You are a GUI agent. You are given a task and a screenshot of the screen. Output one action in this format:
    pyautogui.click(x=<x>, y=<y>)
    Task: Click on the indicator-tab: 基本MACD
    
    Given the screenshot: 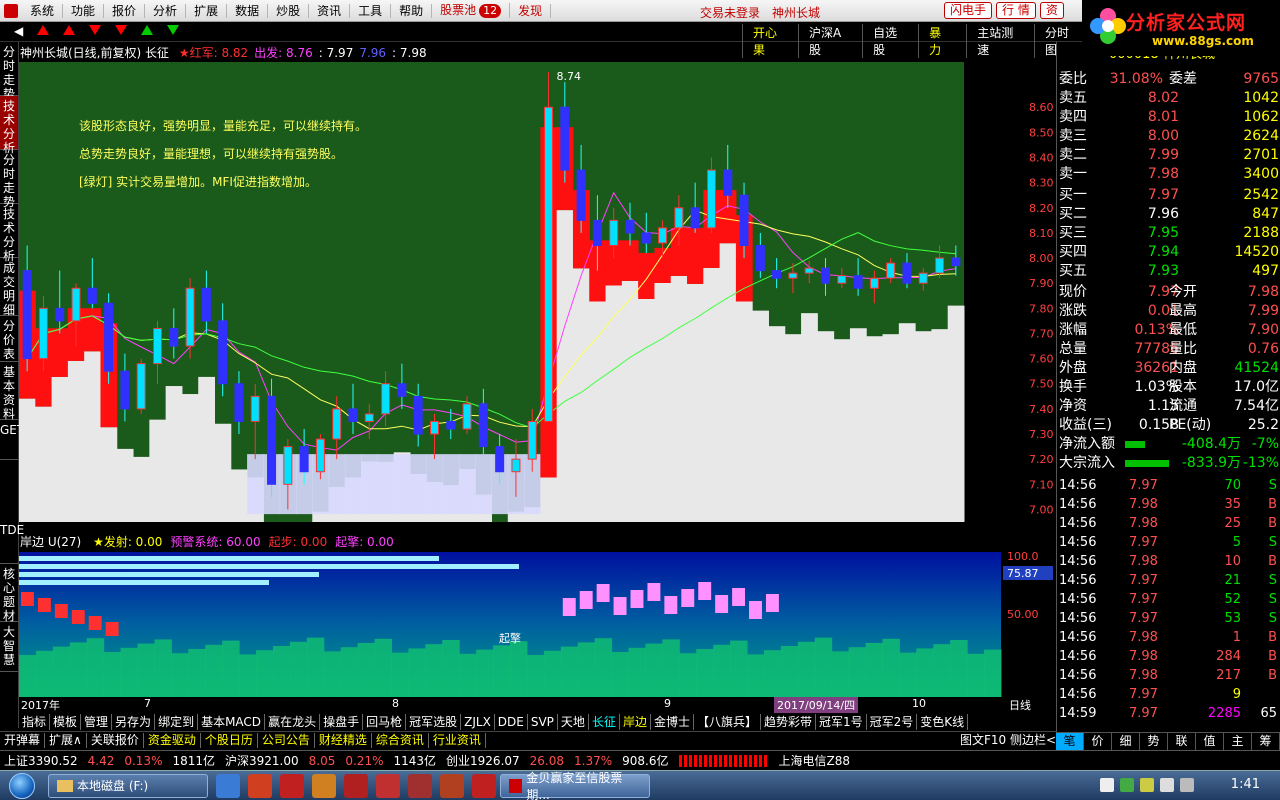 What is the action you would take?
    pyautogui.click(x=232, y=722)
    